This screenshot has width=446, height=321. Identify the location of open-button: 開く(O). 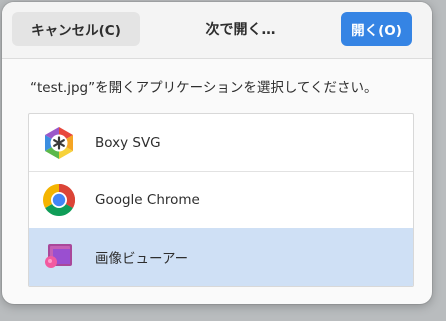
(376, 29).